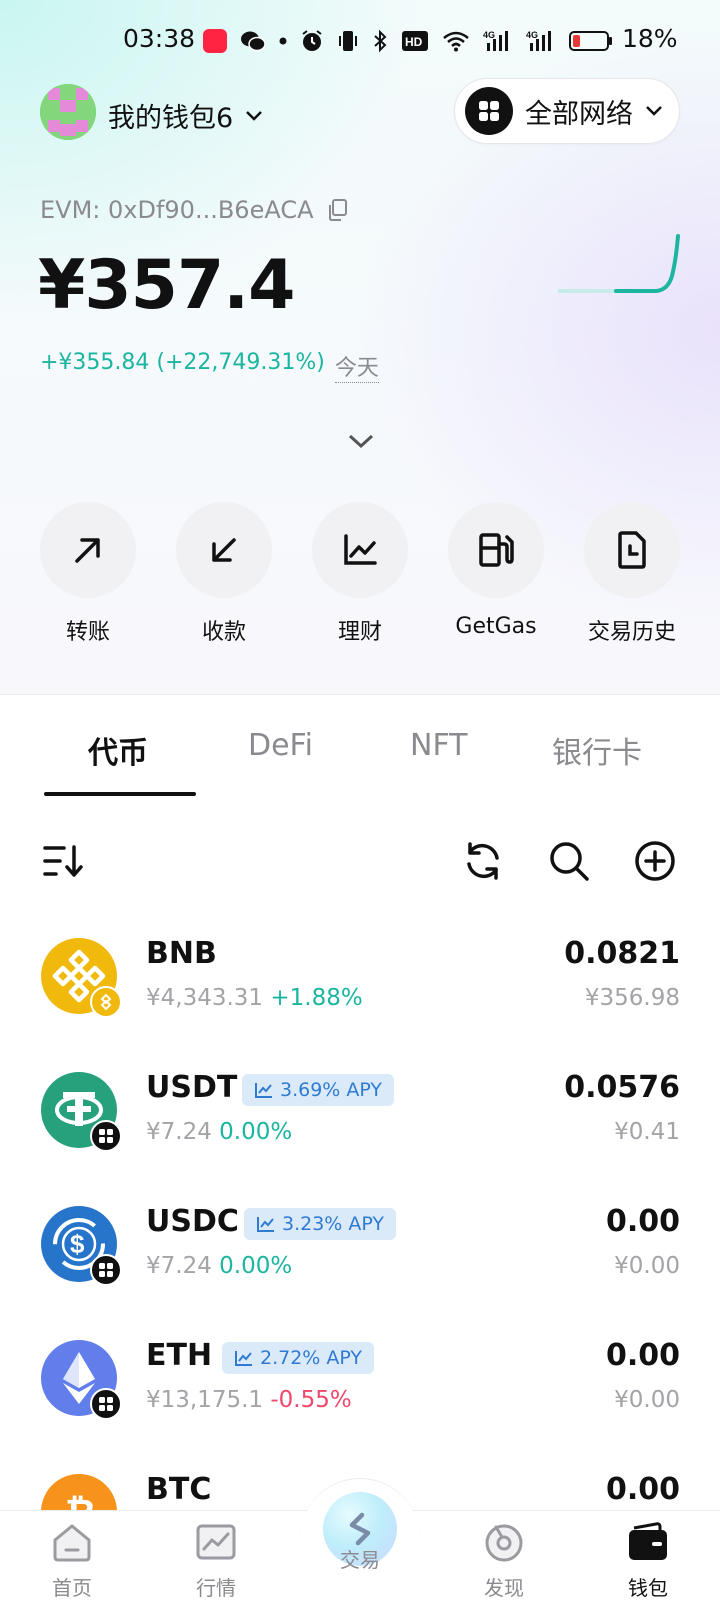 The image size is (720, 1608). What do you see at coordinates (597, 750) in the screenshot?
I see `tab-bank-card: 银行卡` at bounding box center [597, 750].